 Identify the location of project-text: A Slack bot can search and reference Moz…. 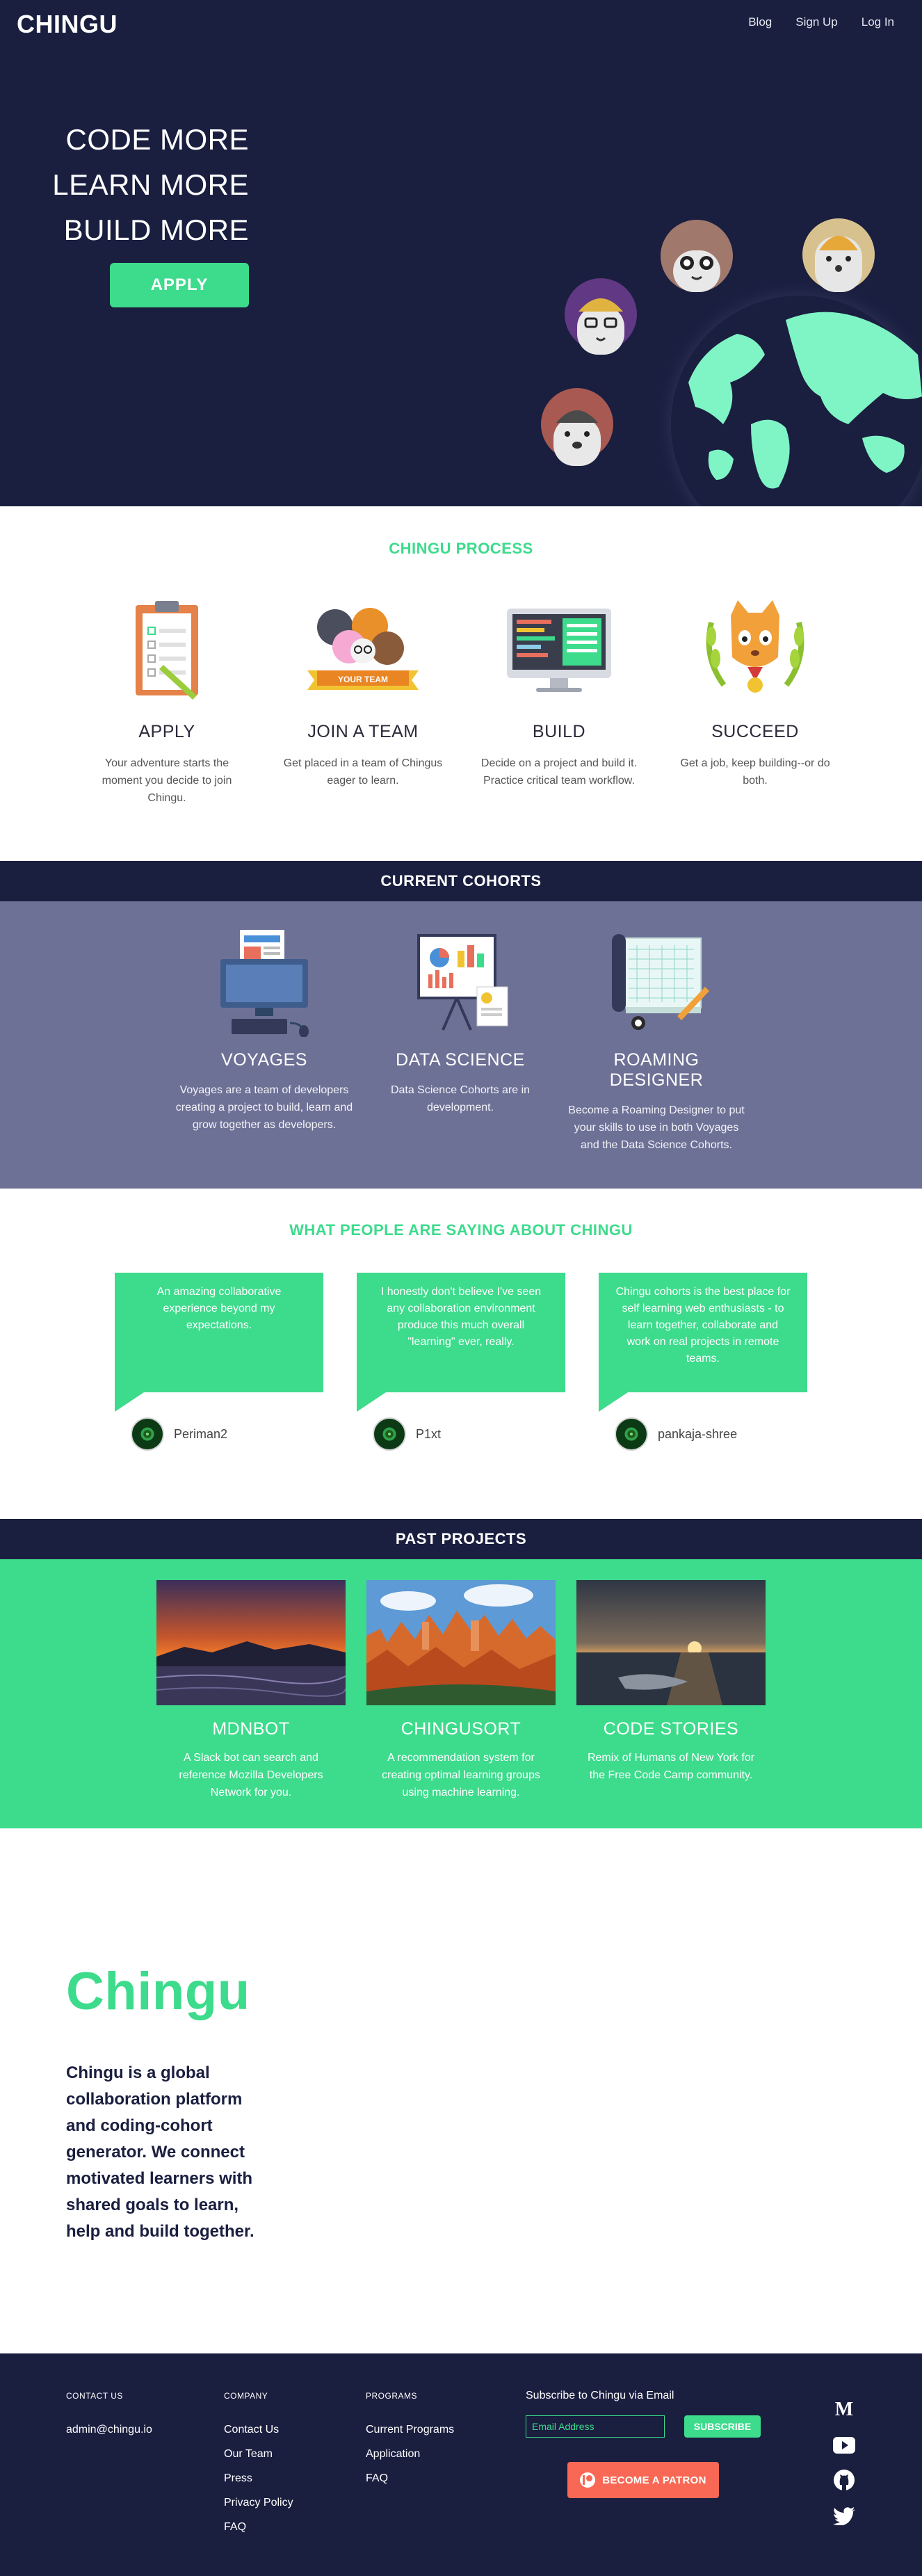
(251, 1775).